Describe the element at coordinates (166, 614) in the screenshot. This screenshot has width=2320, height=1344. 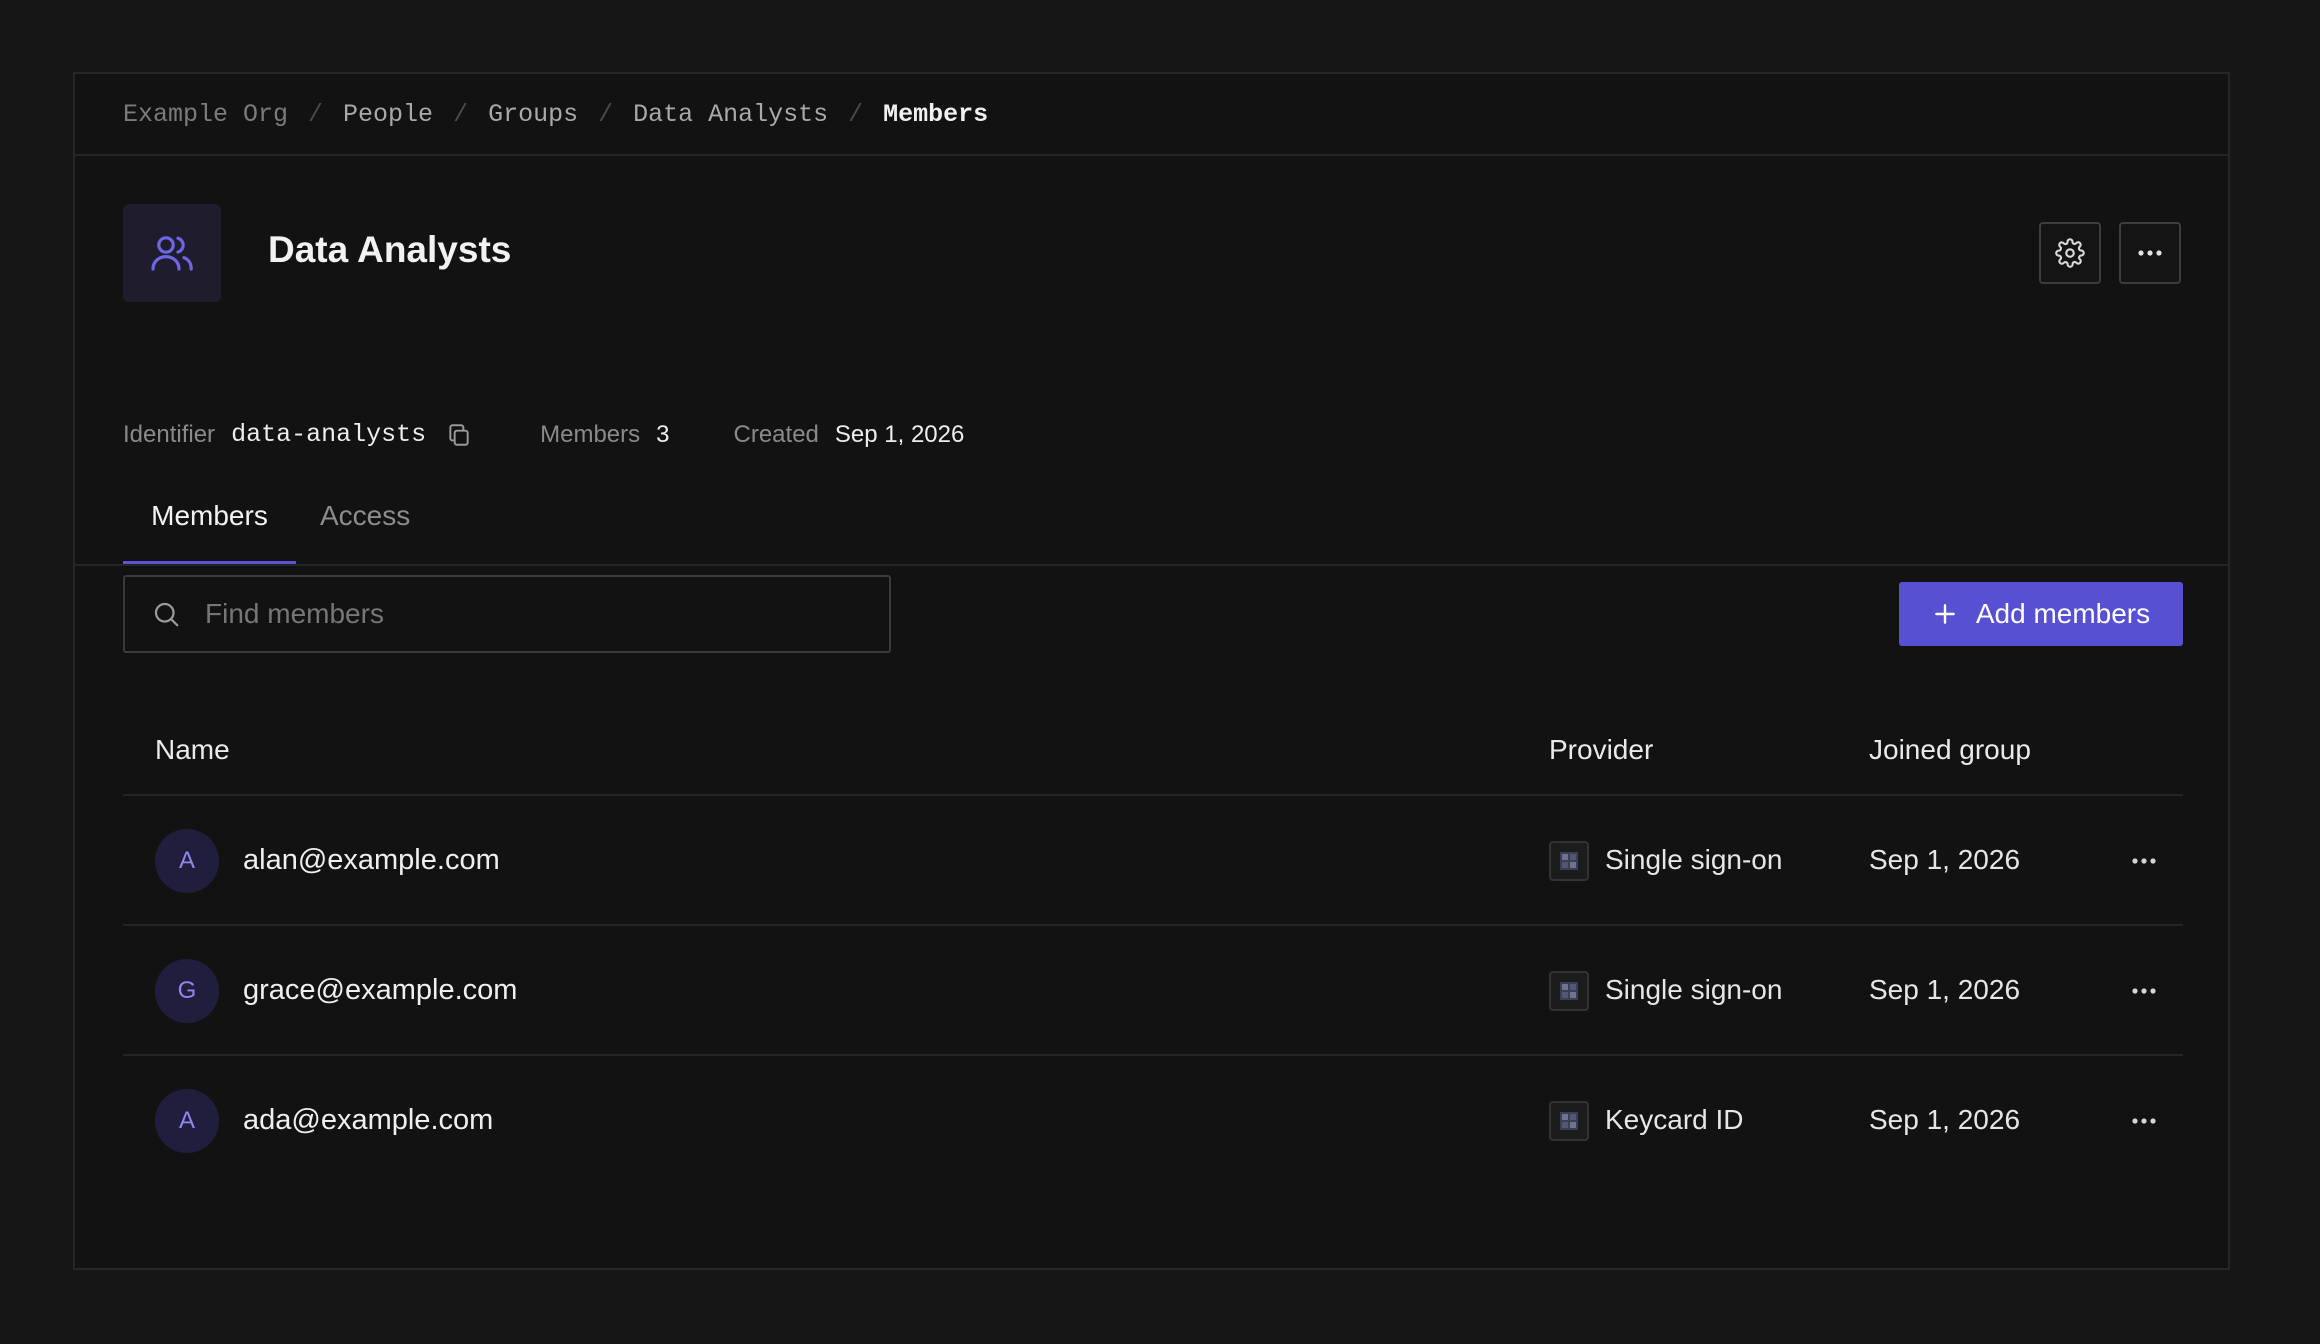
I see `search-icon` at that location.